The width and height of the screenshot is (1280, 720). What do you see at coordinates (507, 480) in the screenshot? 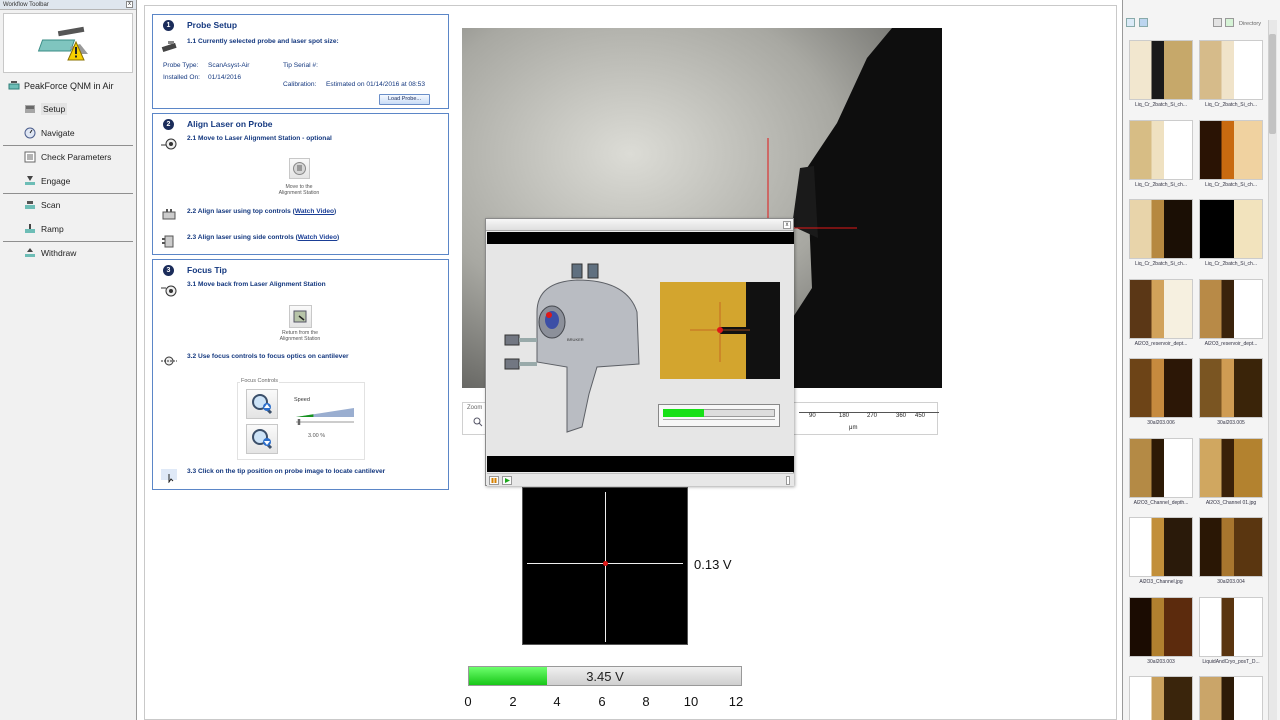
I see `play-button` at bounding box center [507, 480].